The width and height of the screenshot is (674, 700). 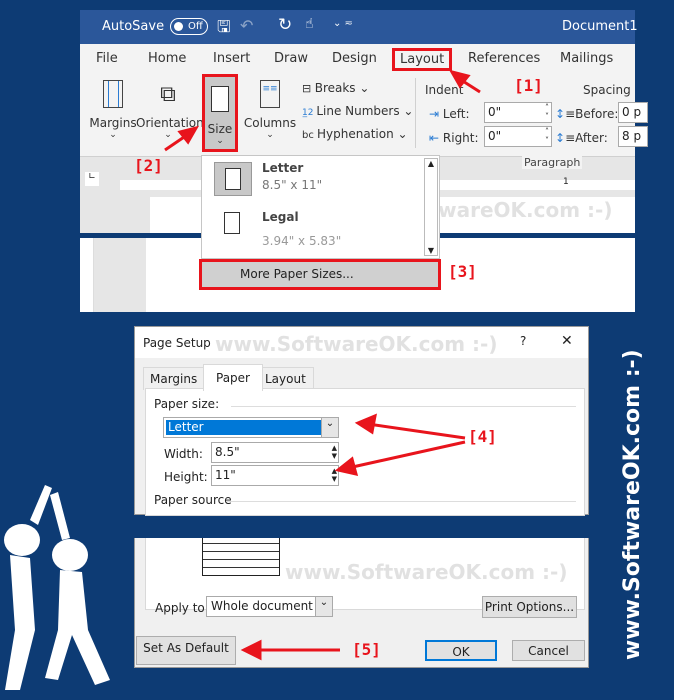 I want to click on side-watermark: www.SoftwareOK.com :-), so click(x=632, y=504).